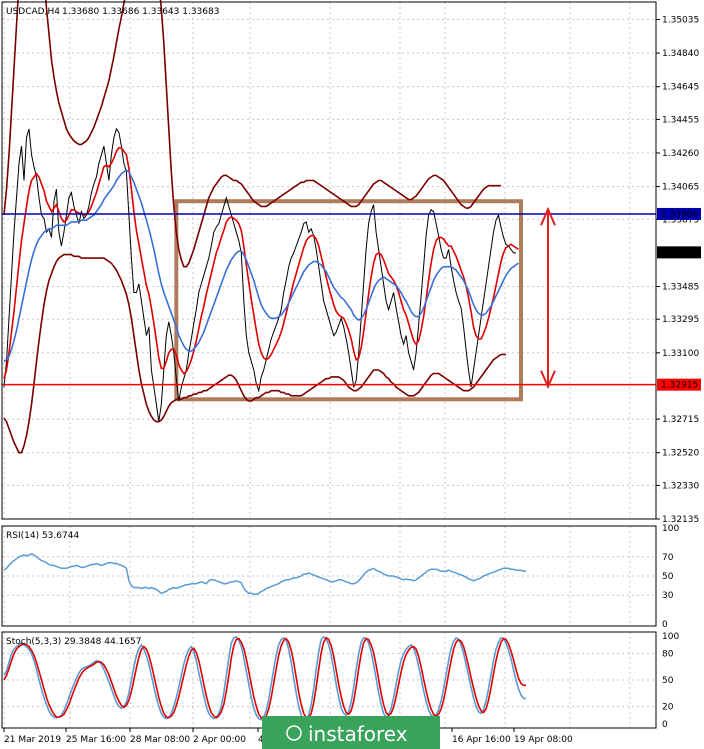  I want to click on stoch-tick-label: 80, so click(668, 655).